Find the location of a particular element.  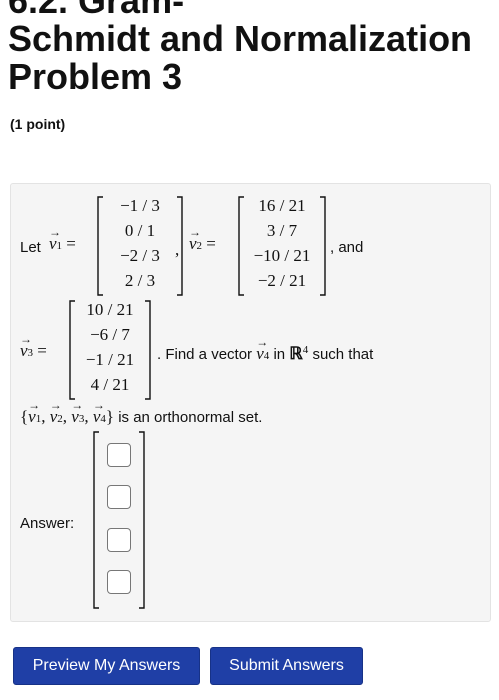

and-text: , and is located at coordinates (347, 247).